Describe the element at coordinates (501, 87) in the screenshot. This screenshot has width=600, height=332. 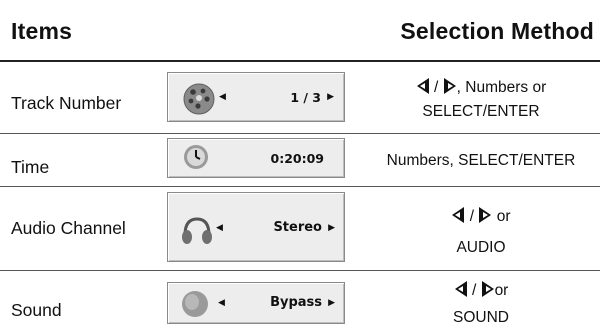
I see `method-text: , Numbers or` at that location.